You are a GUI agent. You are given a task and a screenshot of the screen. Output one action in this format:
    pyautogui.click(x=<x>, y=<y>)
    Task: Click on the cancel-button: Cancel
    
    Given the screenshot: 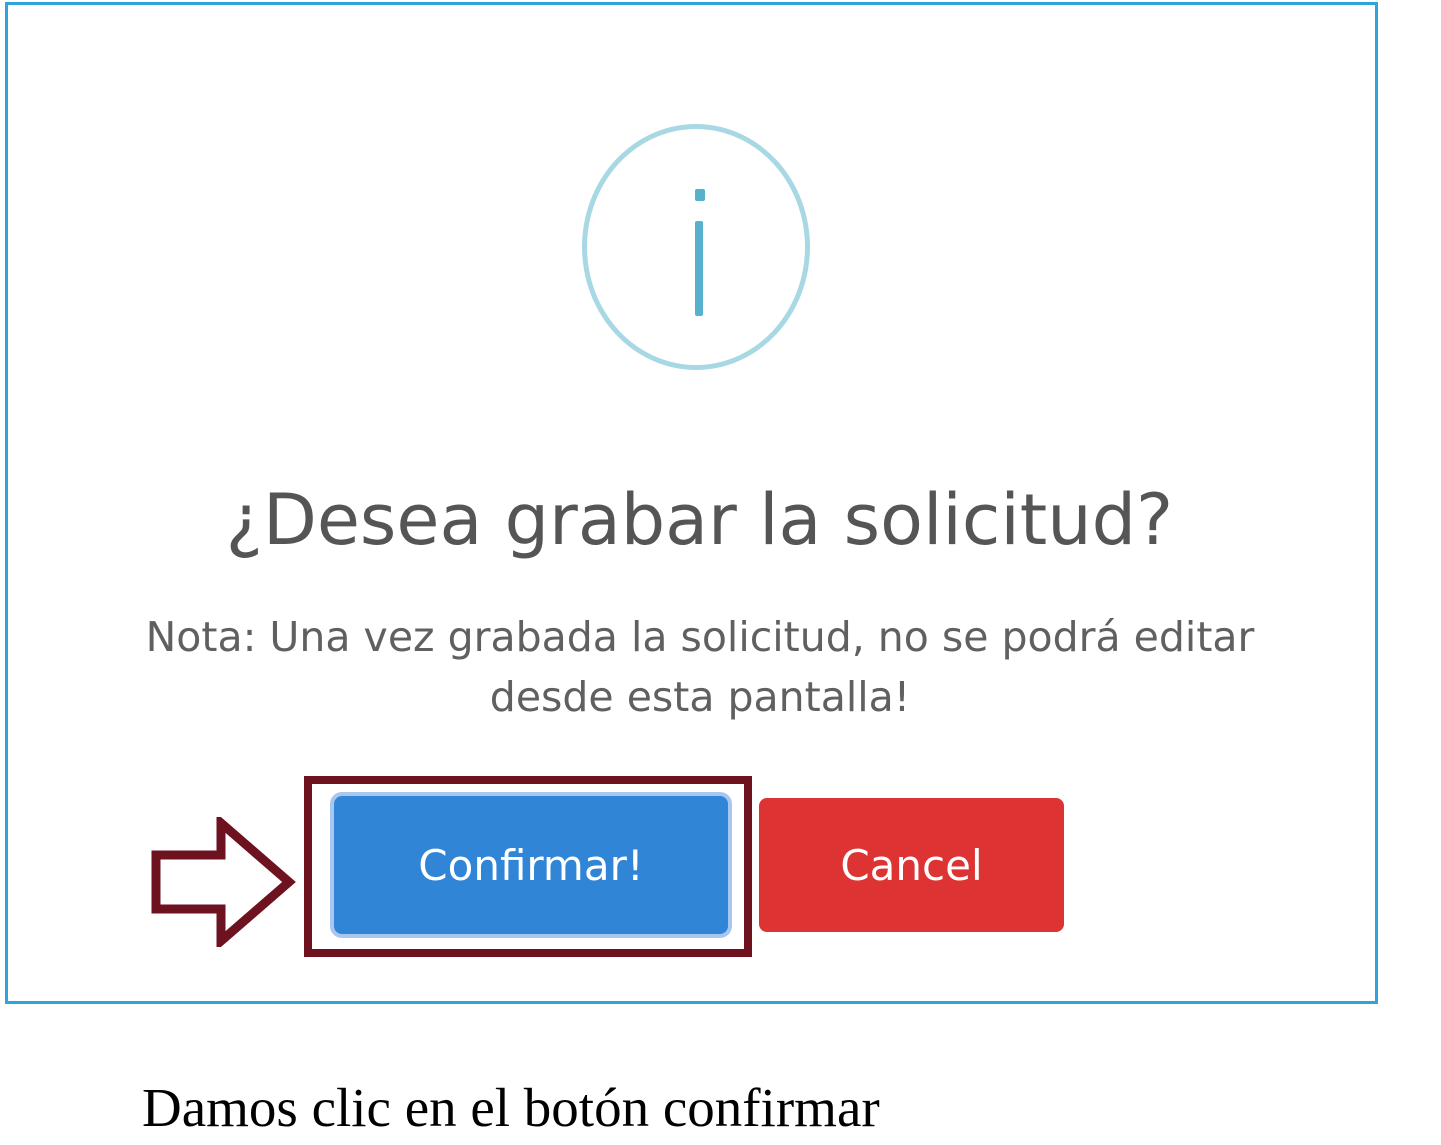 What is the action you would take?
    pyautogui.click(x=911, y=865)
    